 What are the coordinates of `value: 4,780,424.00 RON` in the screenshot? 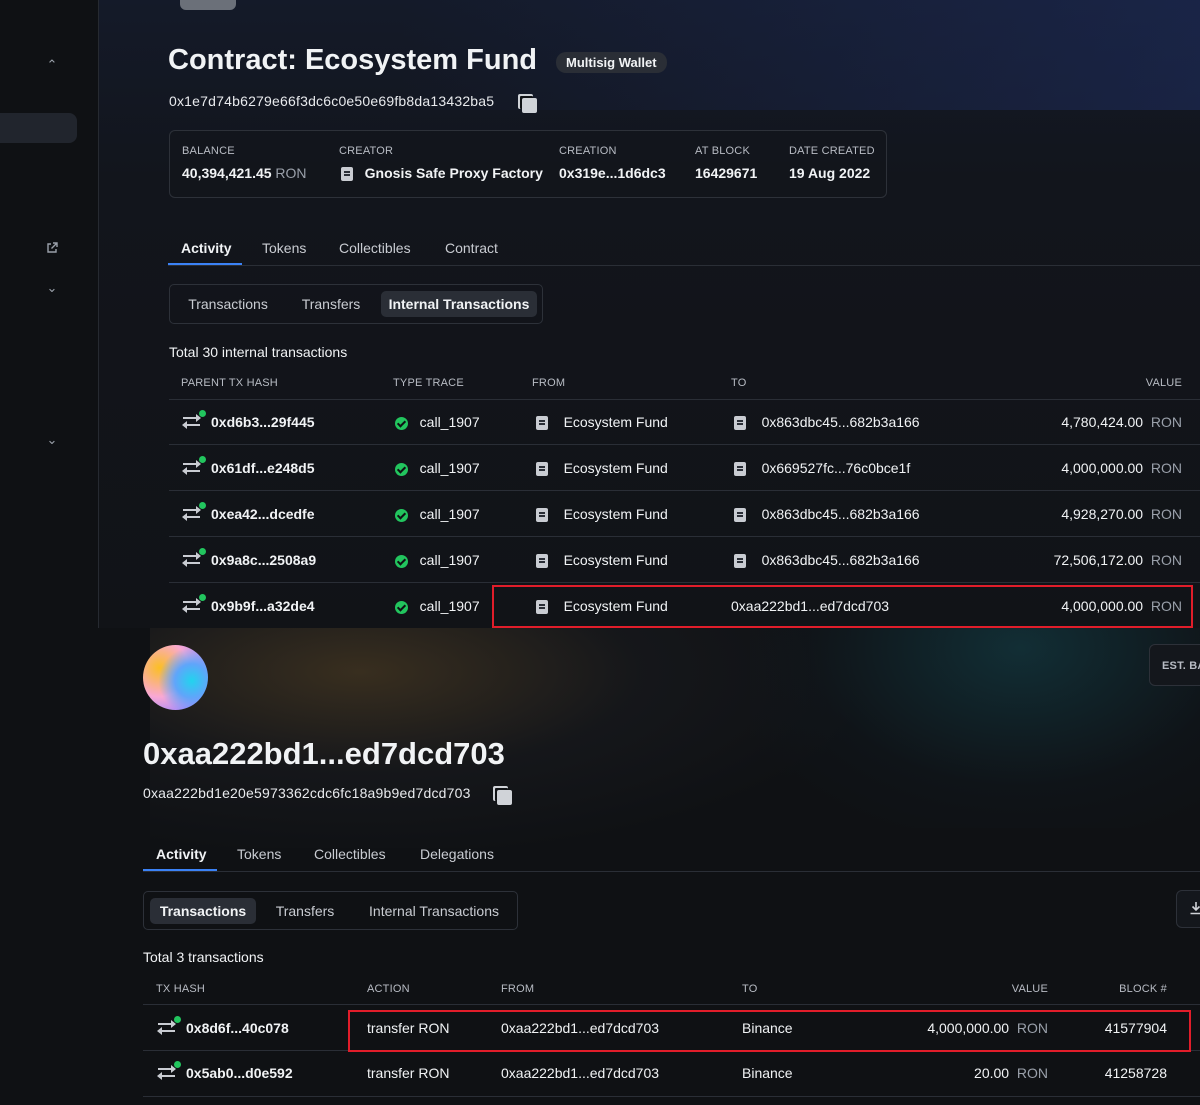 It's located at (1121, 422).